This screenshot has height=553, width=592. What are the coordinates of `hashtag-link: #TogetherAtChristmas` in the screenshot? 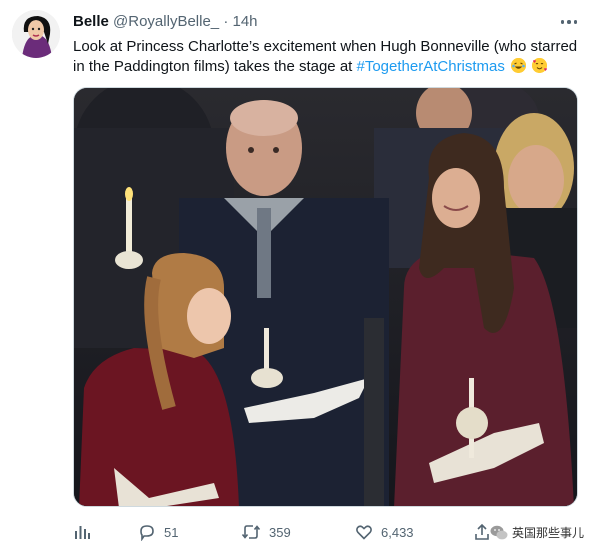 It's located at (431, 66).